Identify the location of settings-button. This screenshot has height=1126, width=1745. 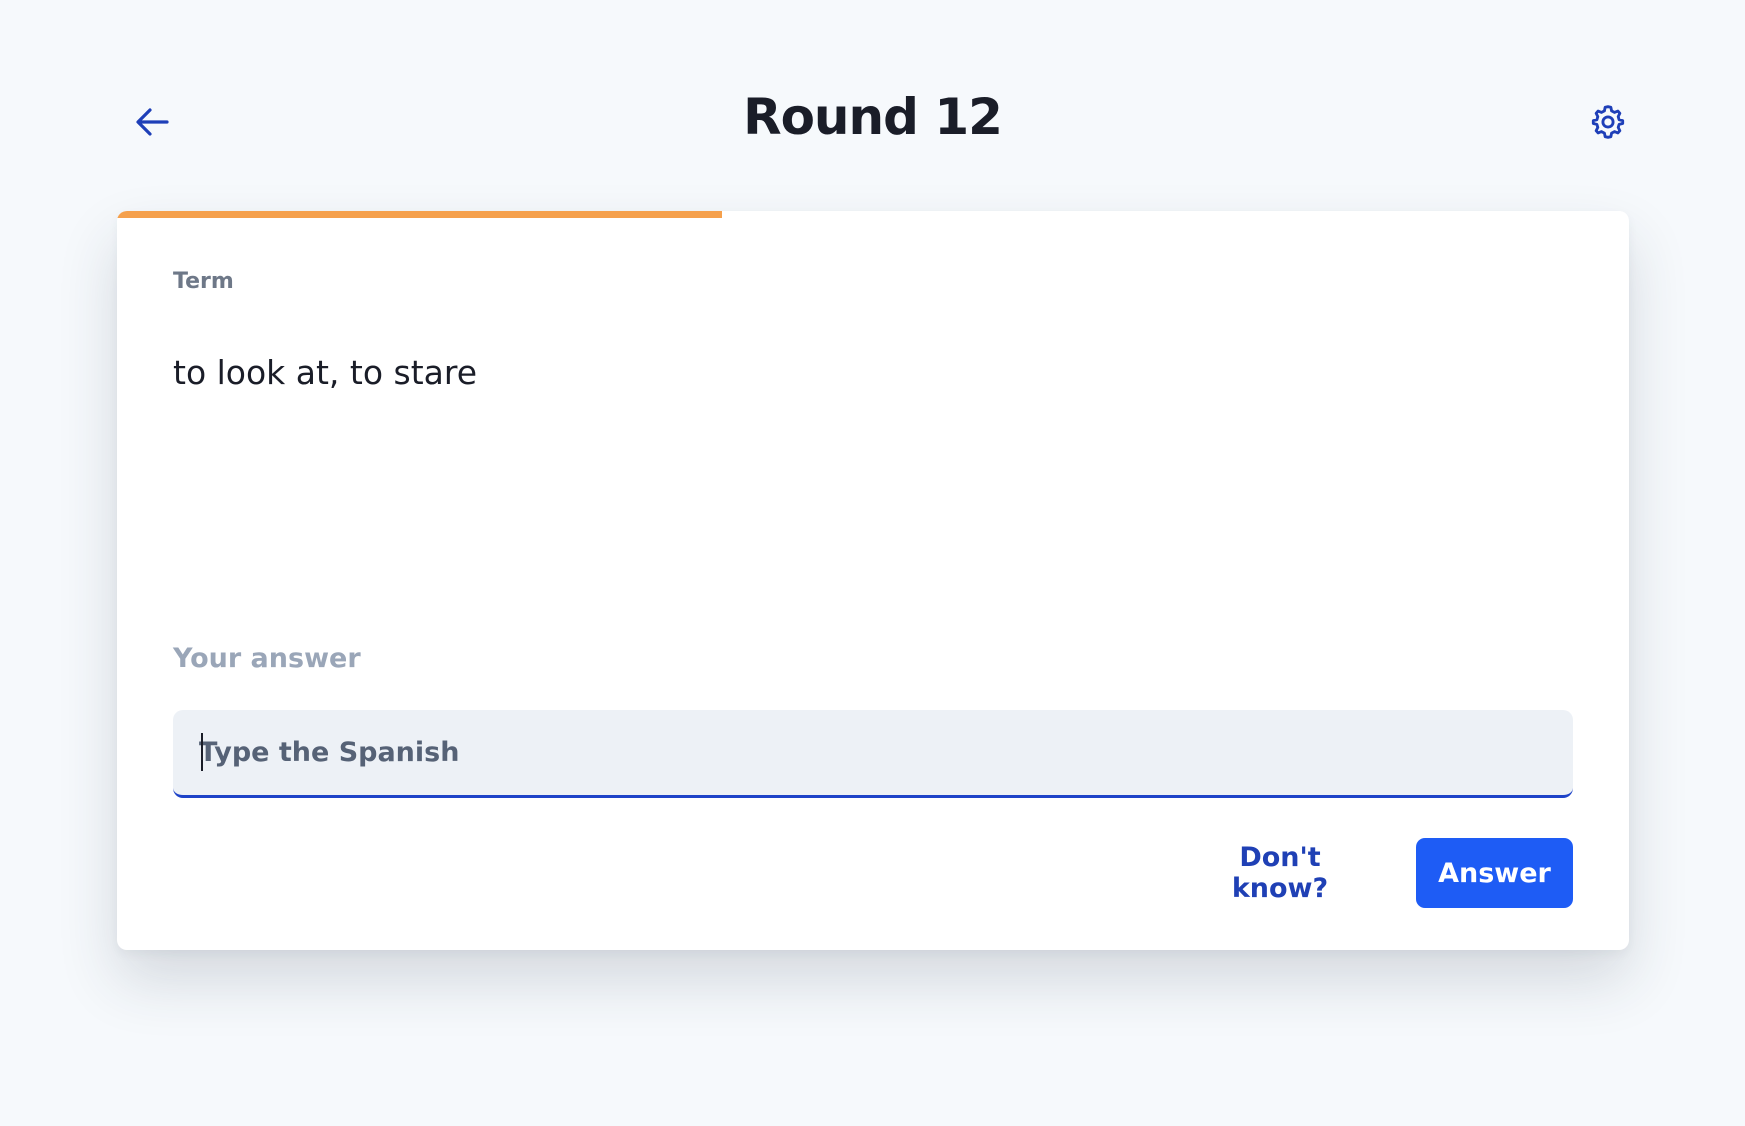
(1598, 122).